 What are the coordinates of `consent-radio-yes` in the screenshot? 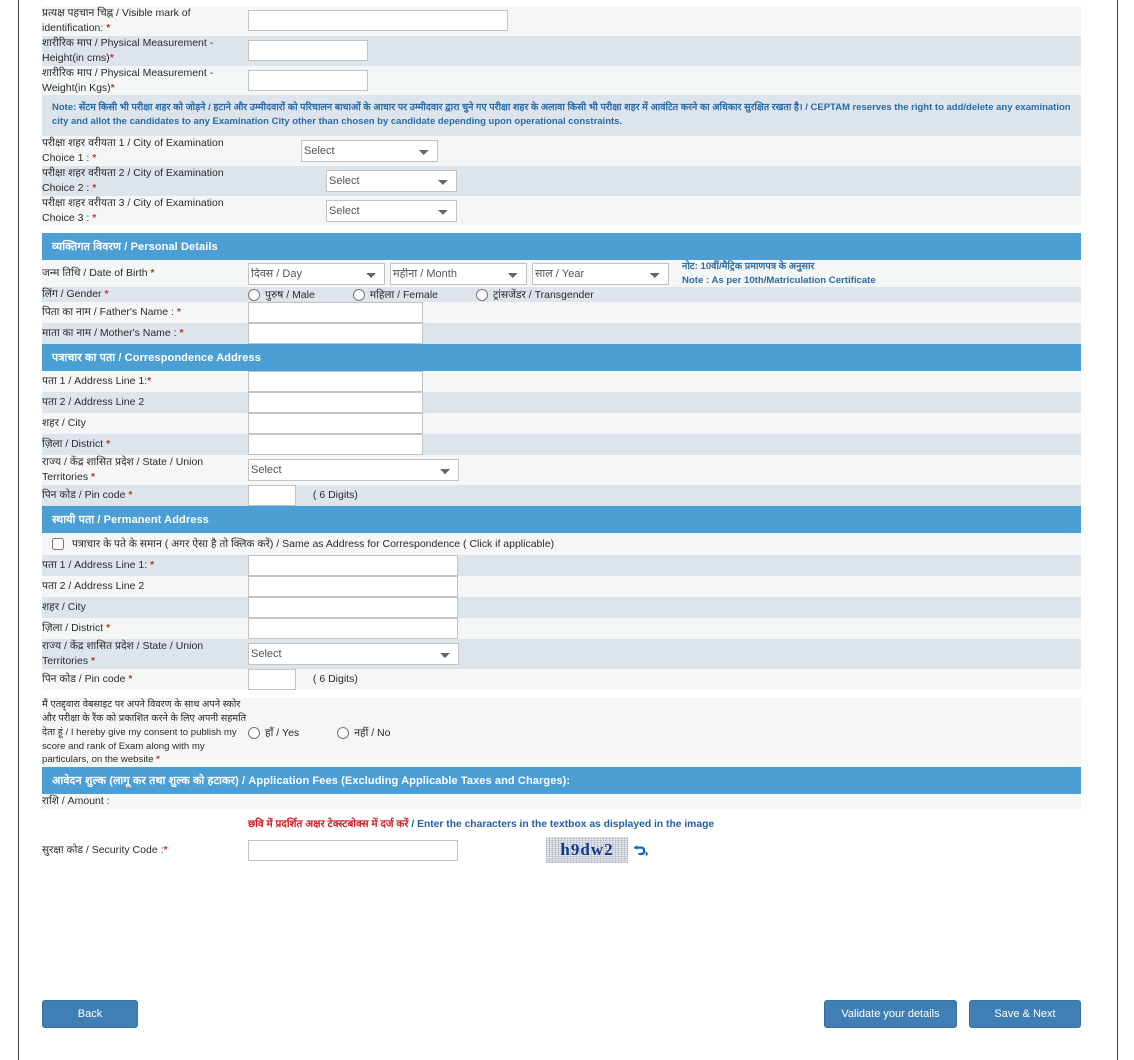 It's located at (254, 732).